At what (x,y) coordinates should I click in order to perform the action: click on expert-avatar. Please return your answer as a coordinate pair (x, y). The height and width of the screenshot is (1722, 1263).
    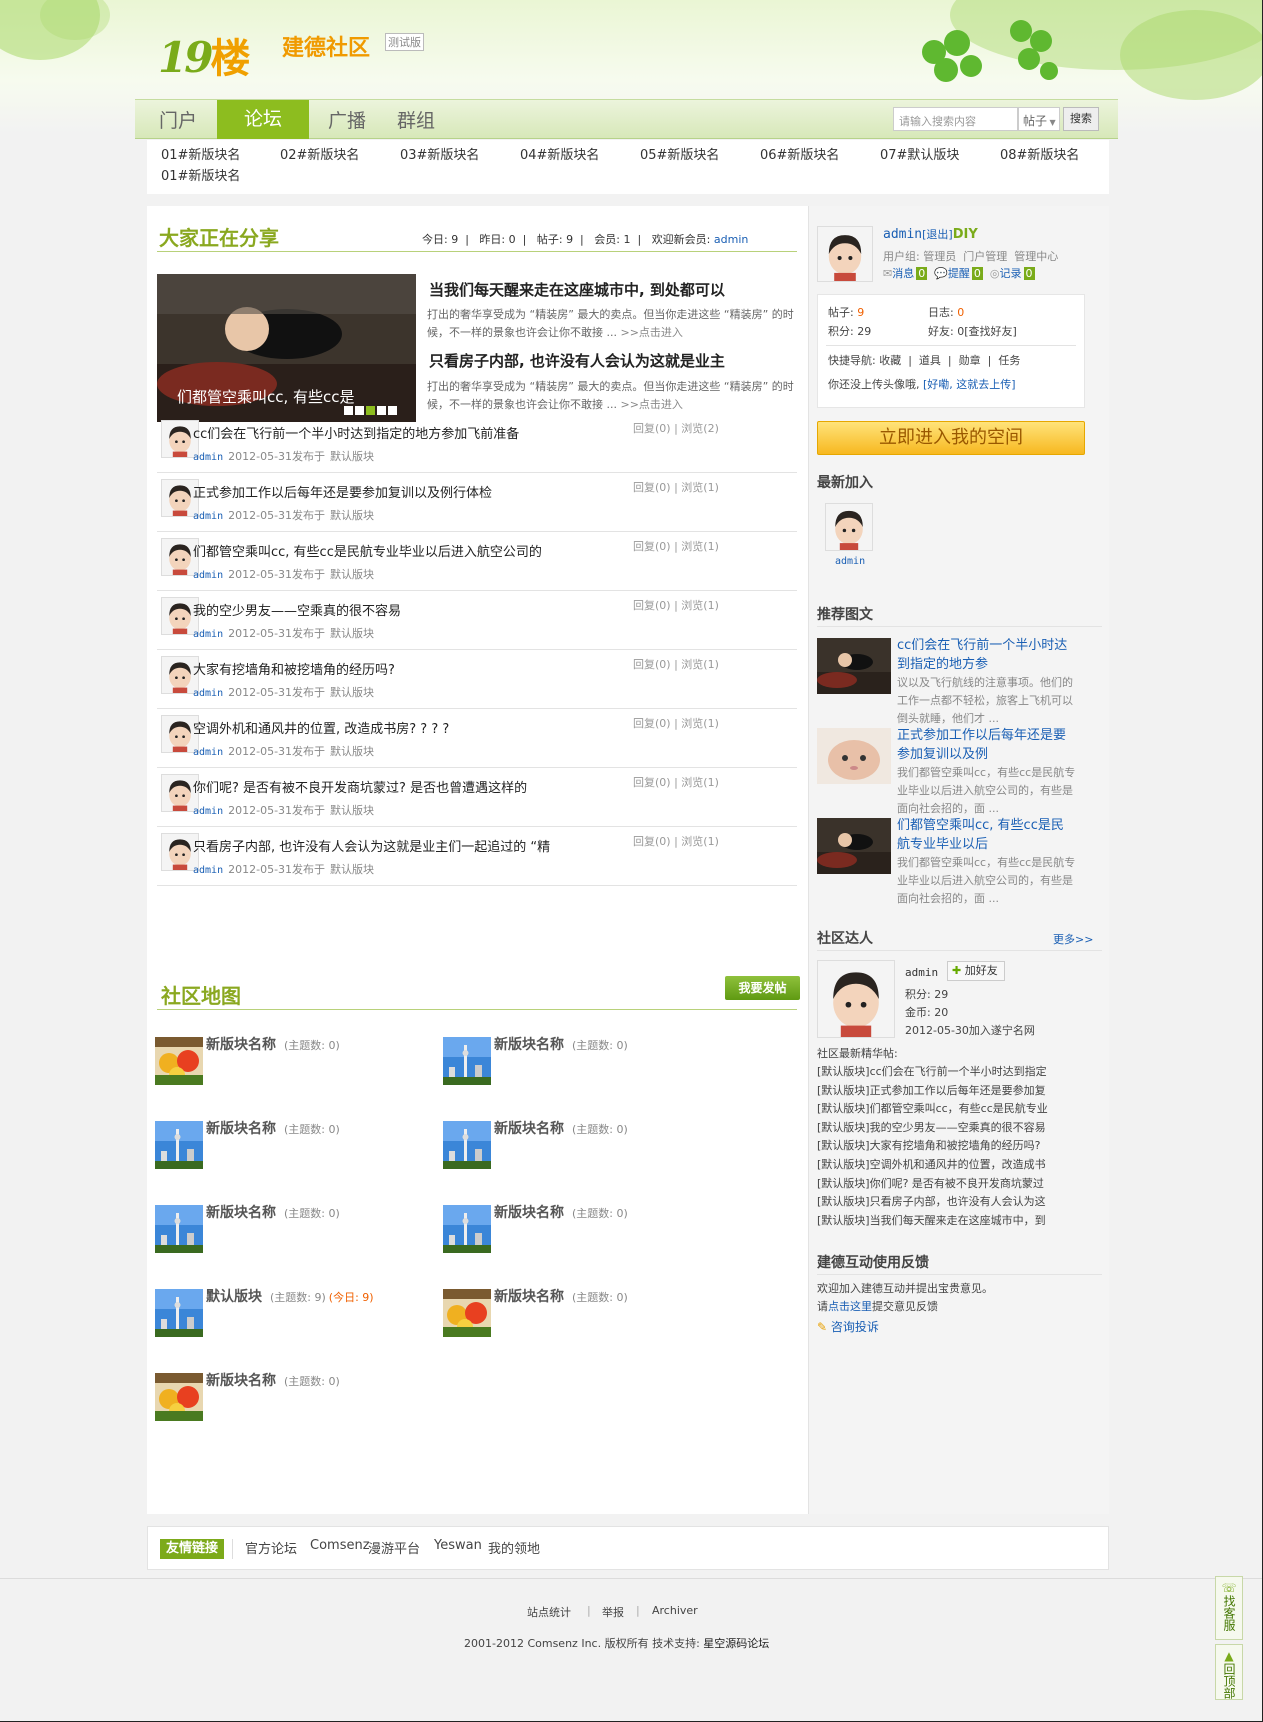
    Looking at the image, I should click on (856, 999).